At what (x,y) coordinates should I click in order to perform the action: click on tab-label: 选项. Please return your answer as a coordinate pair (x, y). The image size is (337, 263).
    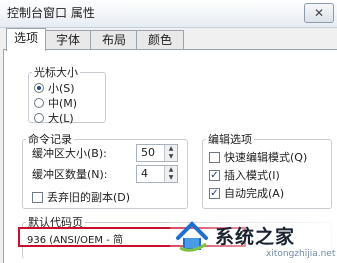
    Looking at the image, I should click on (25, 38).